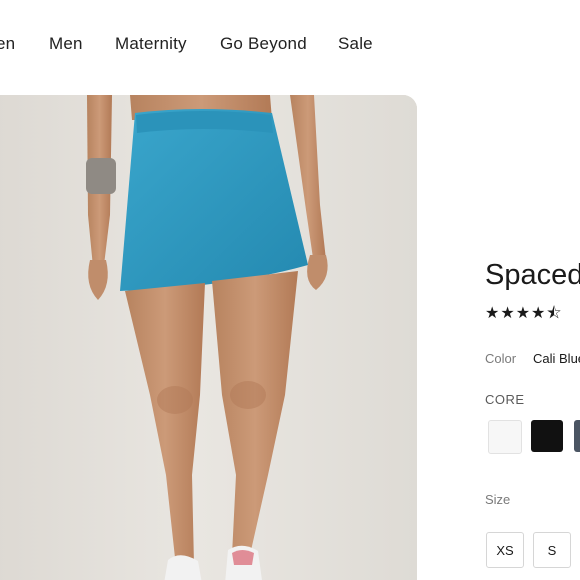  Describe the element at coordinates (524, 315) in the screenshot. I see `rating-stars: ★★★★⯪` at that location.